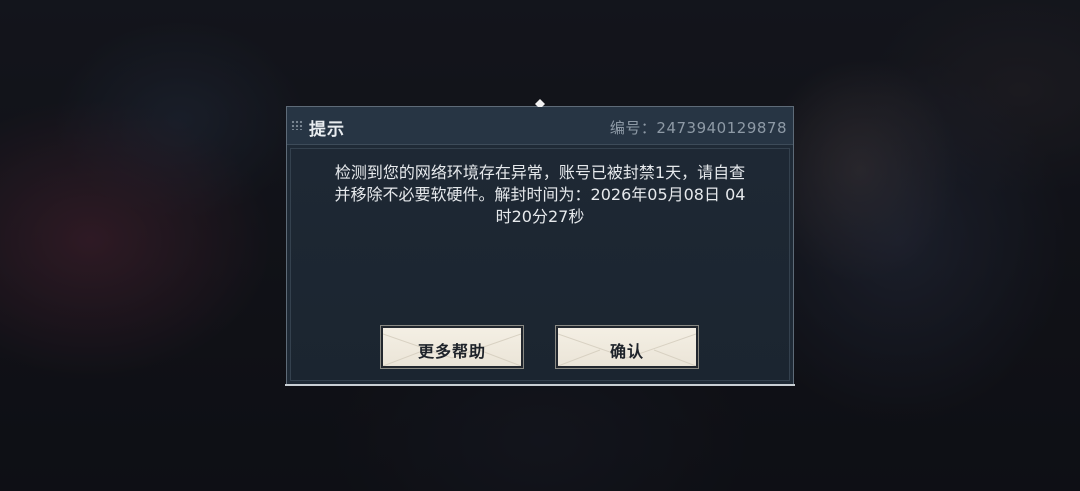 The image size is (1080, 491). Describe the element at coordinates (327, 130) in the screenshot. I see `dialog-title: 提示` at that location.